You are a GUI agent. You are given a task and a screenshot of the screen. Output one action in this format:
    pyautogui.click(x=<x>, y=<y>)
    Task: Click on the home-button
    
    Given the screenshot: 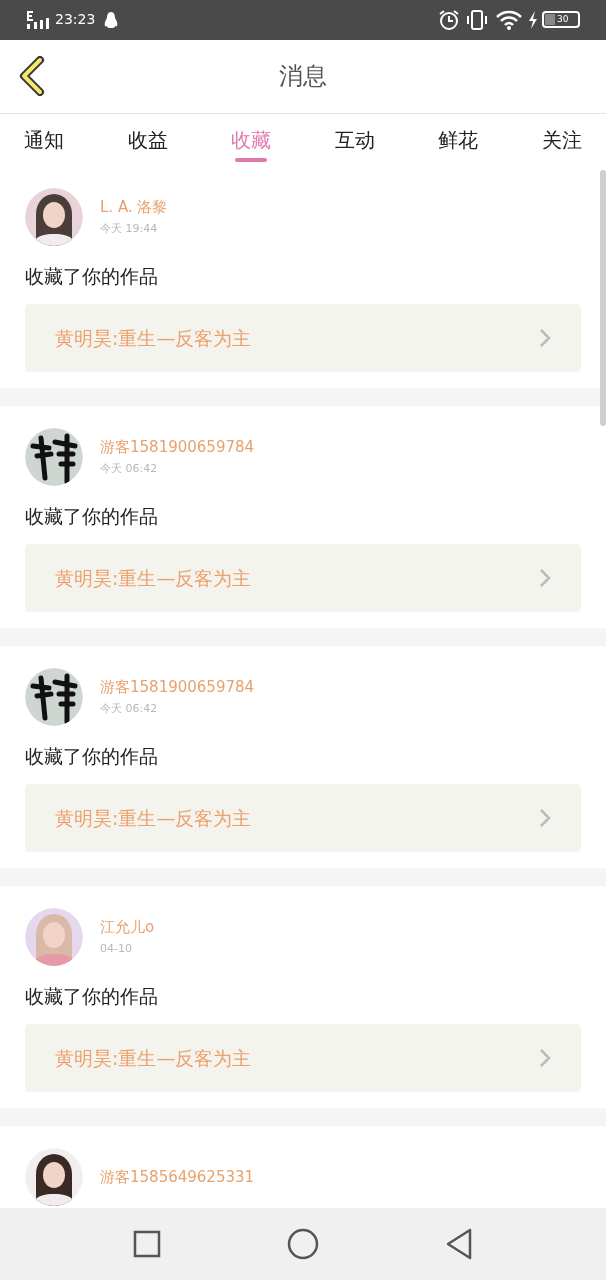 What is the action you would take?
    pyautogui.click(x=303, y=1244)
    